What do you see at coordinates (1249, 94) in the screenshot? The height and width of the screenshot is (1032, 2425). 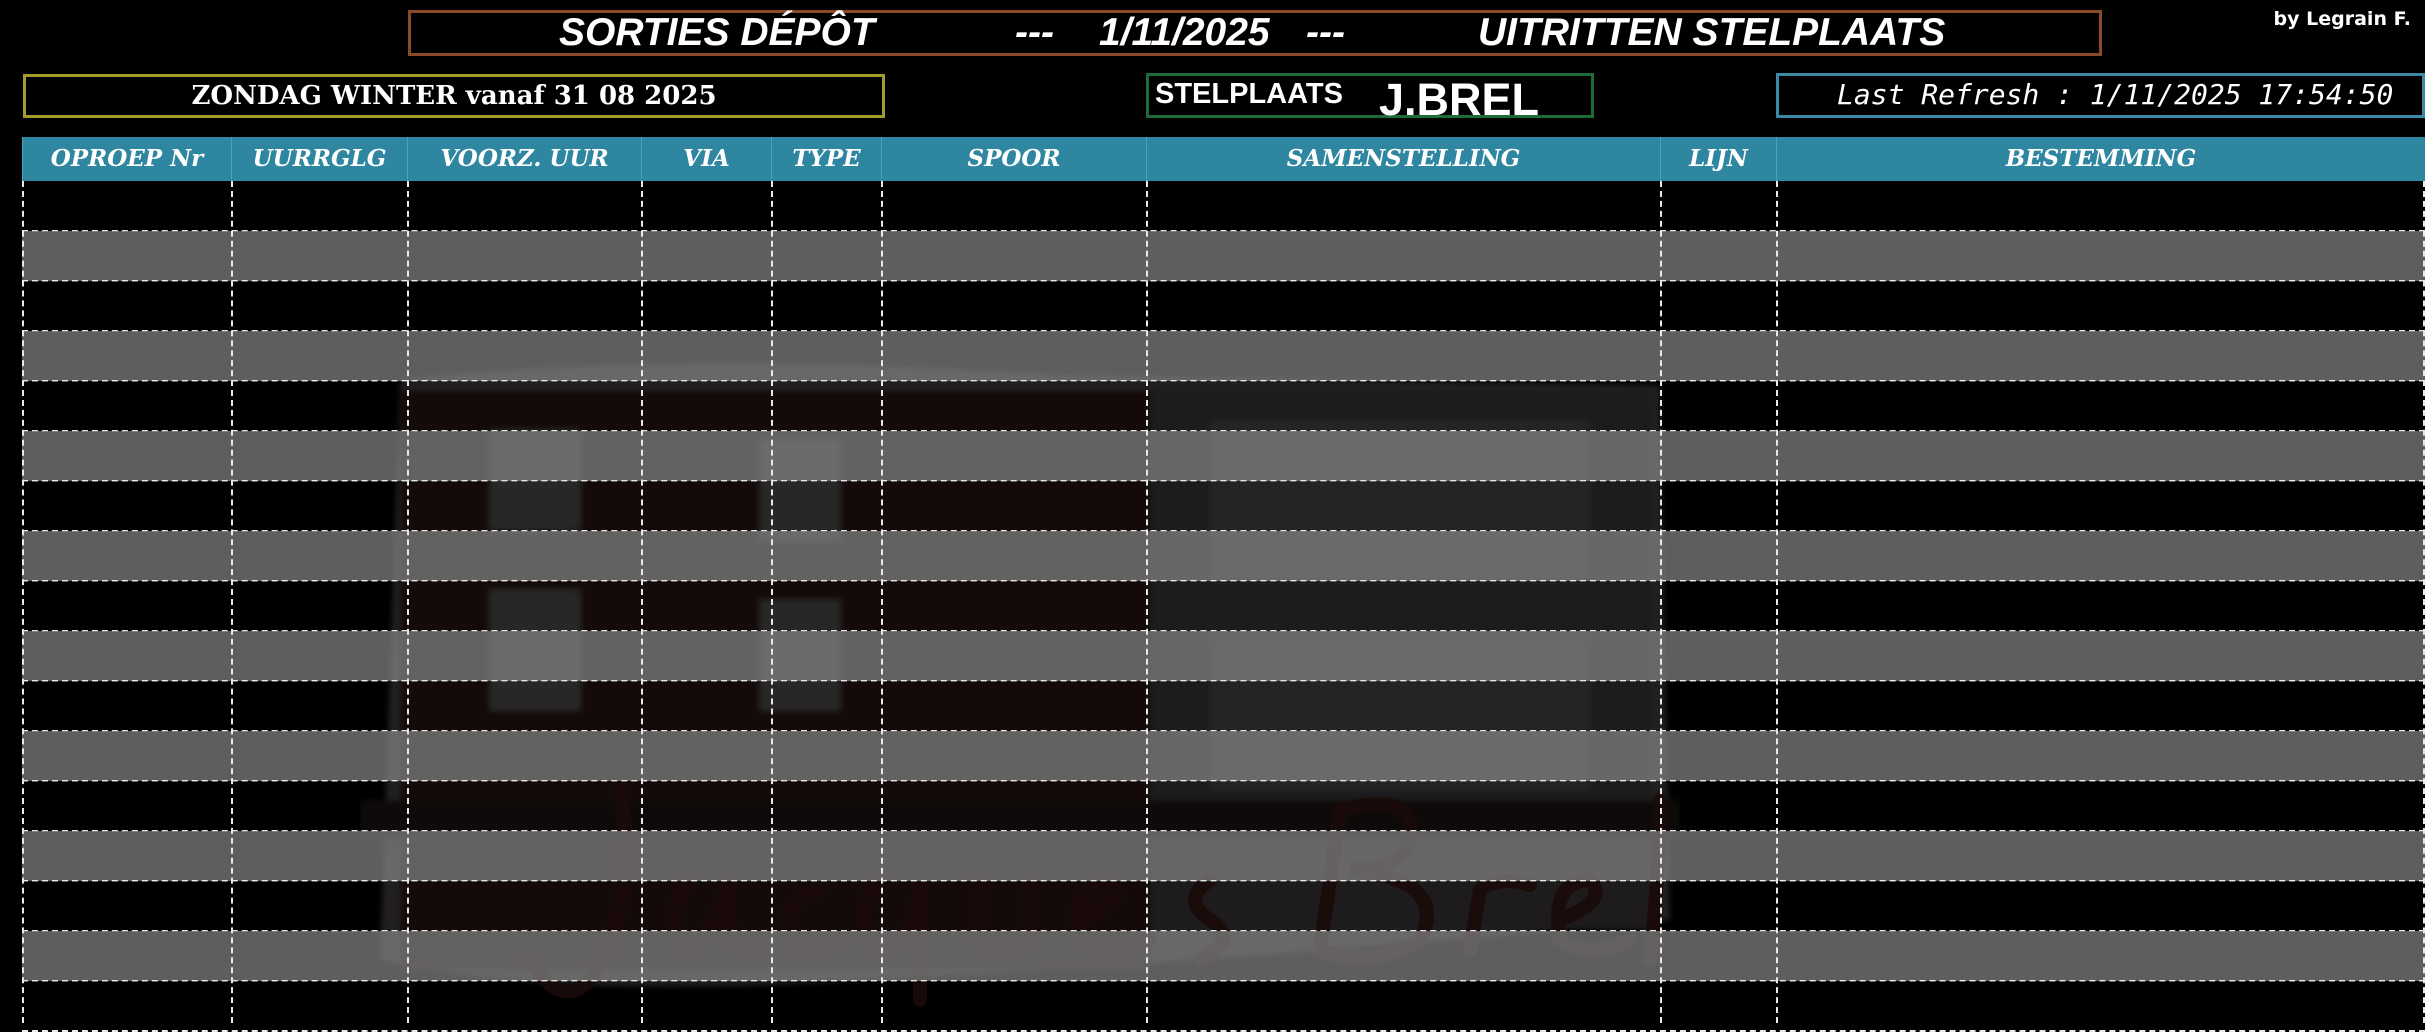 I see `depot-label: STELPLAATS` at bounding box center [1249, 94].